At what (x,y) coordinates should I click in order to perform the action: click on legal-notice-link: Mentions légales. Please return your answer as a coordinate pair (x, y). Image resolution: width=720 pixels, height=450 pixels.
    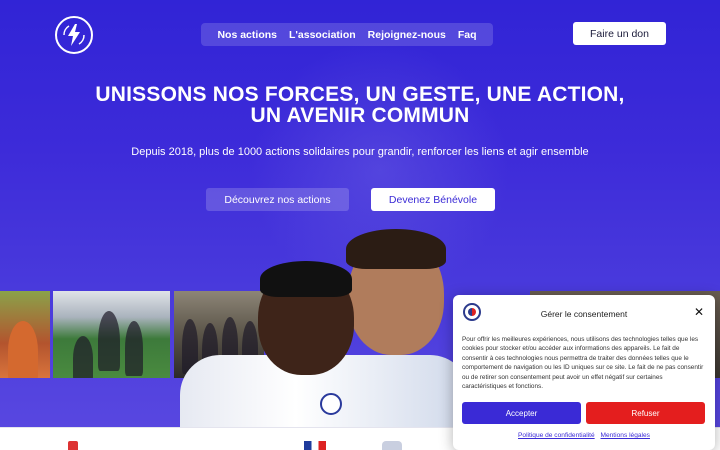
    Looking at the image, I should click on (624, 435).